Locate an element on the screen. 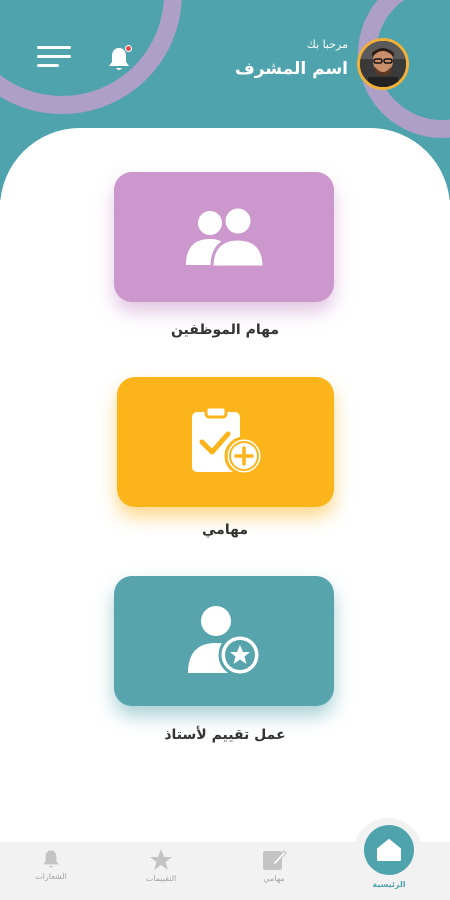  employees-tasks-card is located at coordinates (224, 237).